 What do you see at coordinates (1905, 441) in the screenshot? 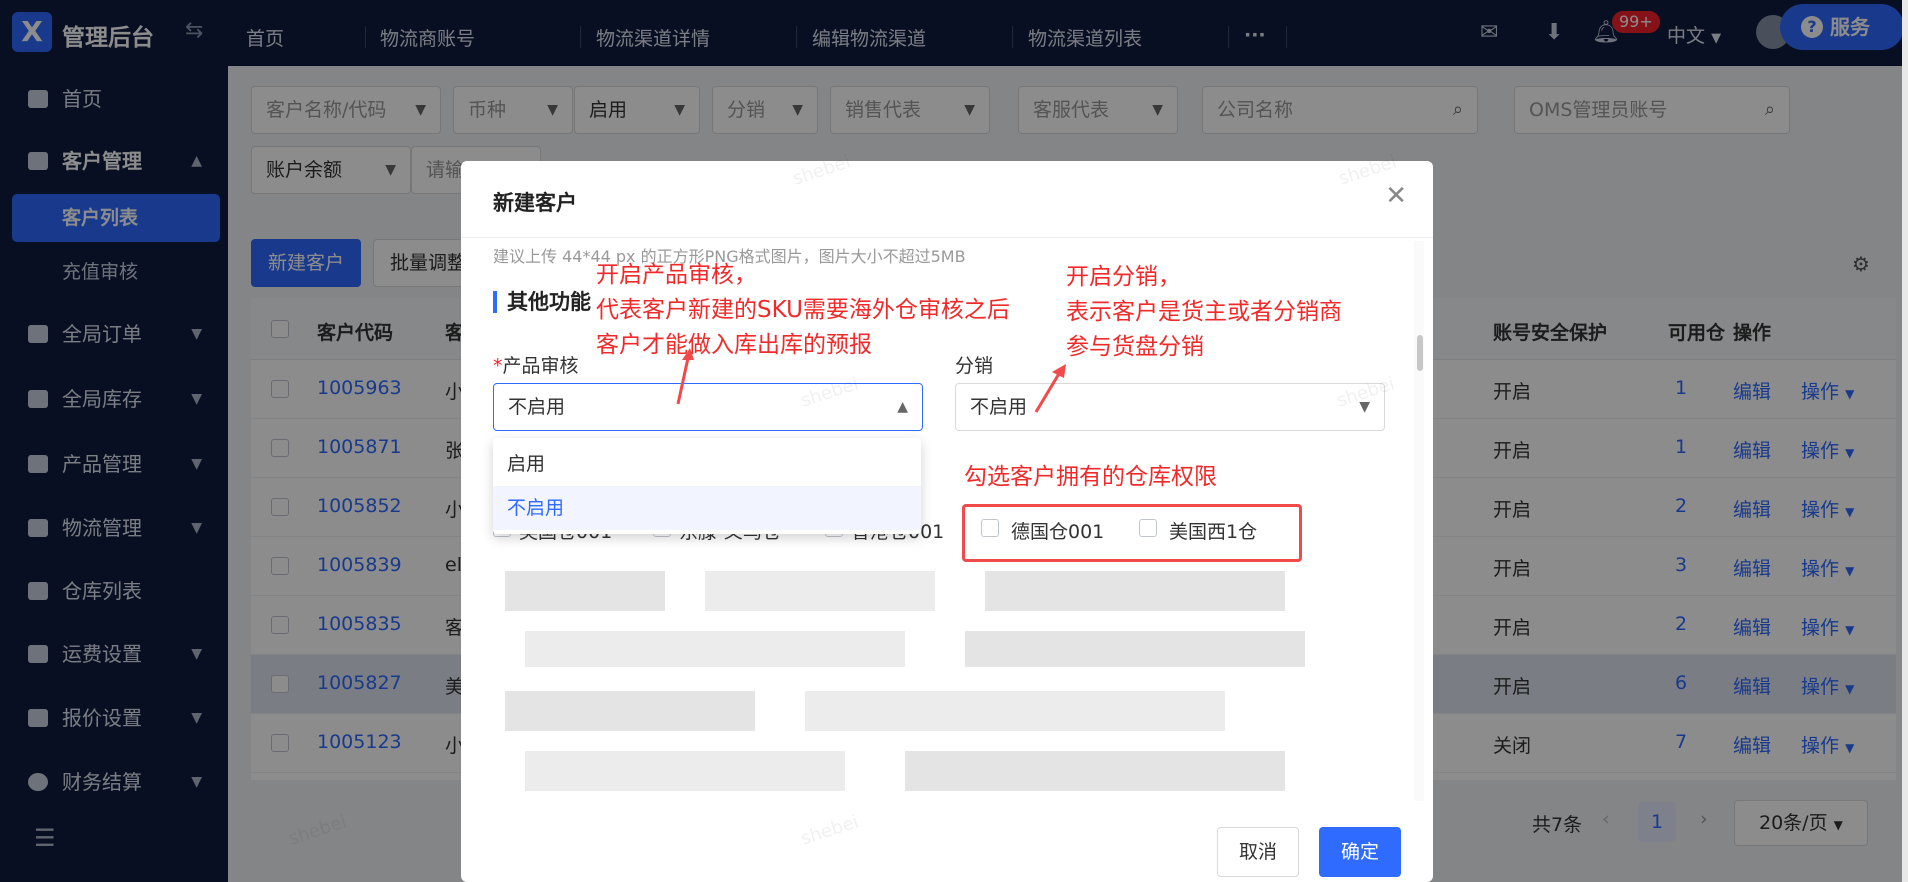
I see `page-scrollbar` at bounding box center [1905, 441].